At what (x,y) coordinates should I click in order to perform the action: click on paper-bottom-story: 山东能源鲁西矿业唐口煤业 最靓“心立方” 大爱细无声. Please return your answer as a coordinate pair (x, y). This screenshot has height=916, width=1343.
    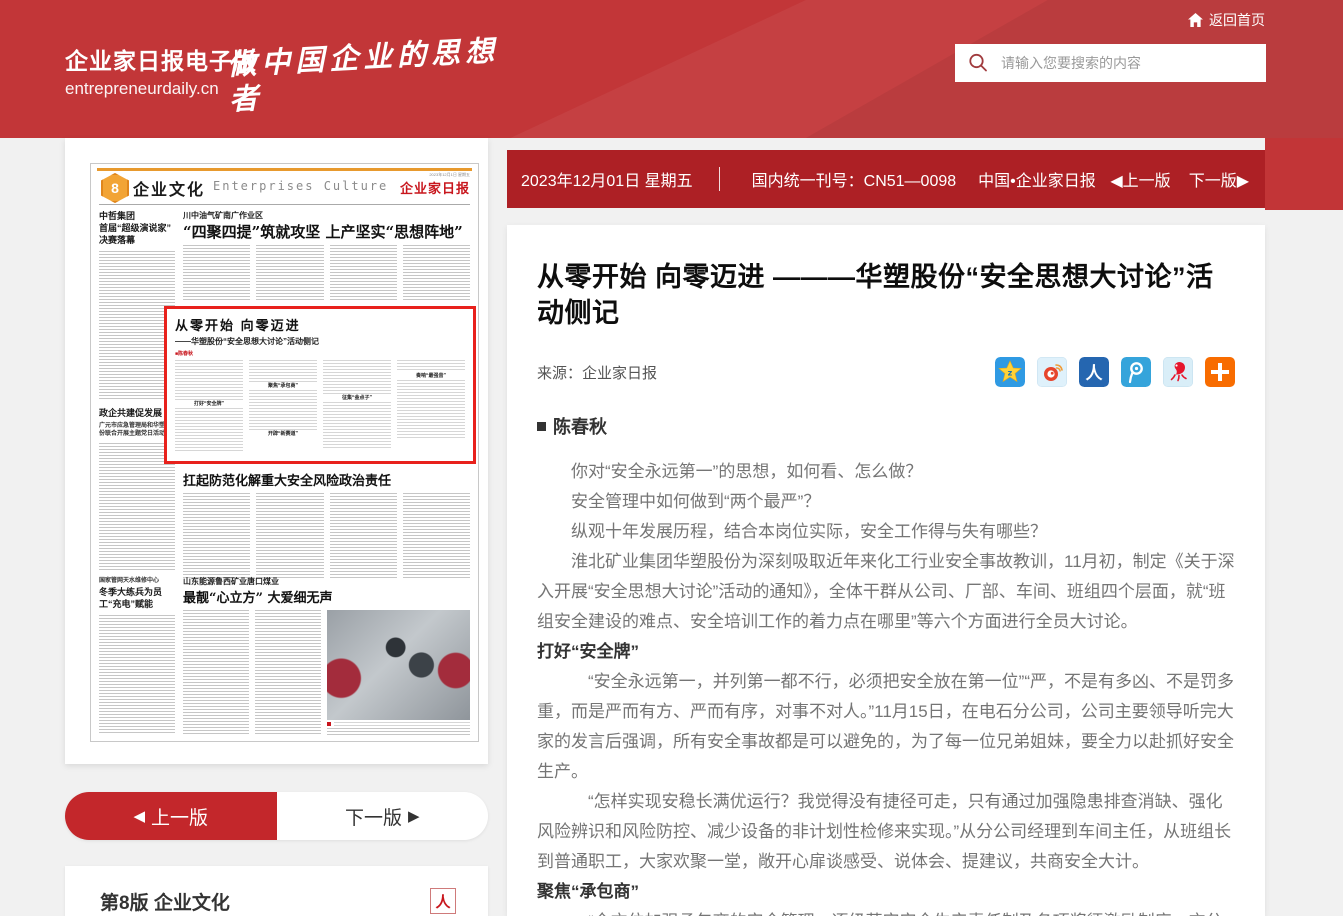
    Looking at the image, I should click on (326, 656).